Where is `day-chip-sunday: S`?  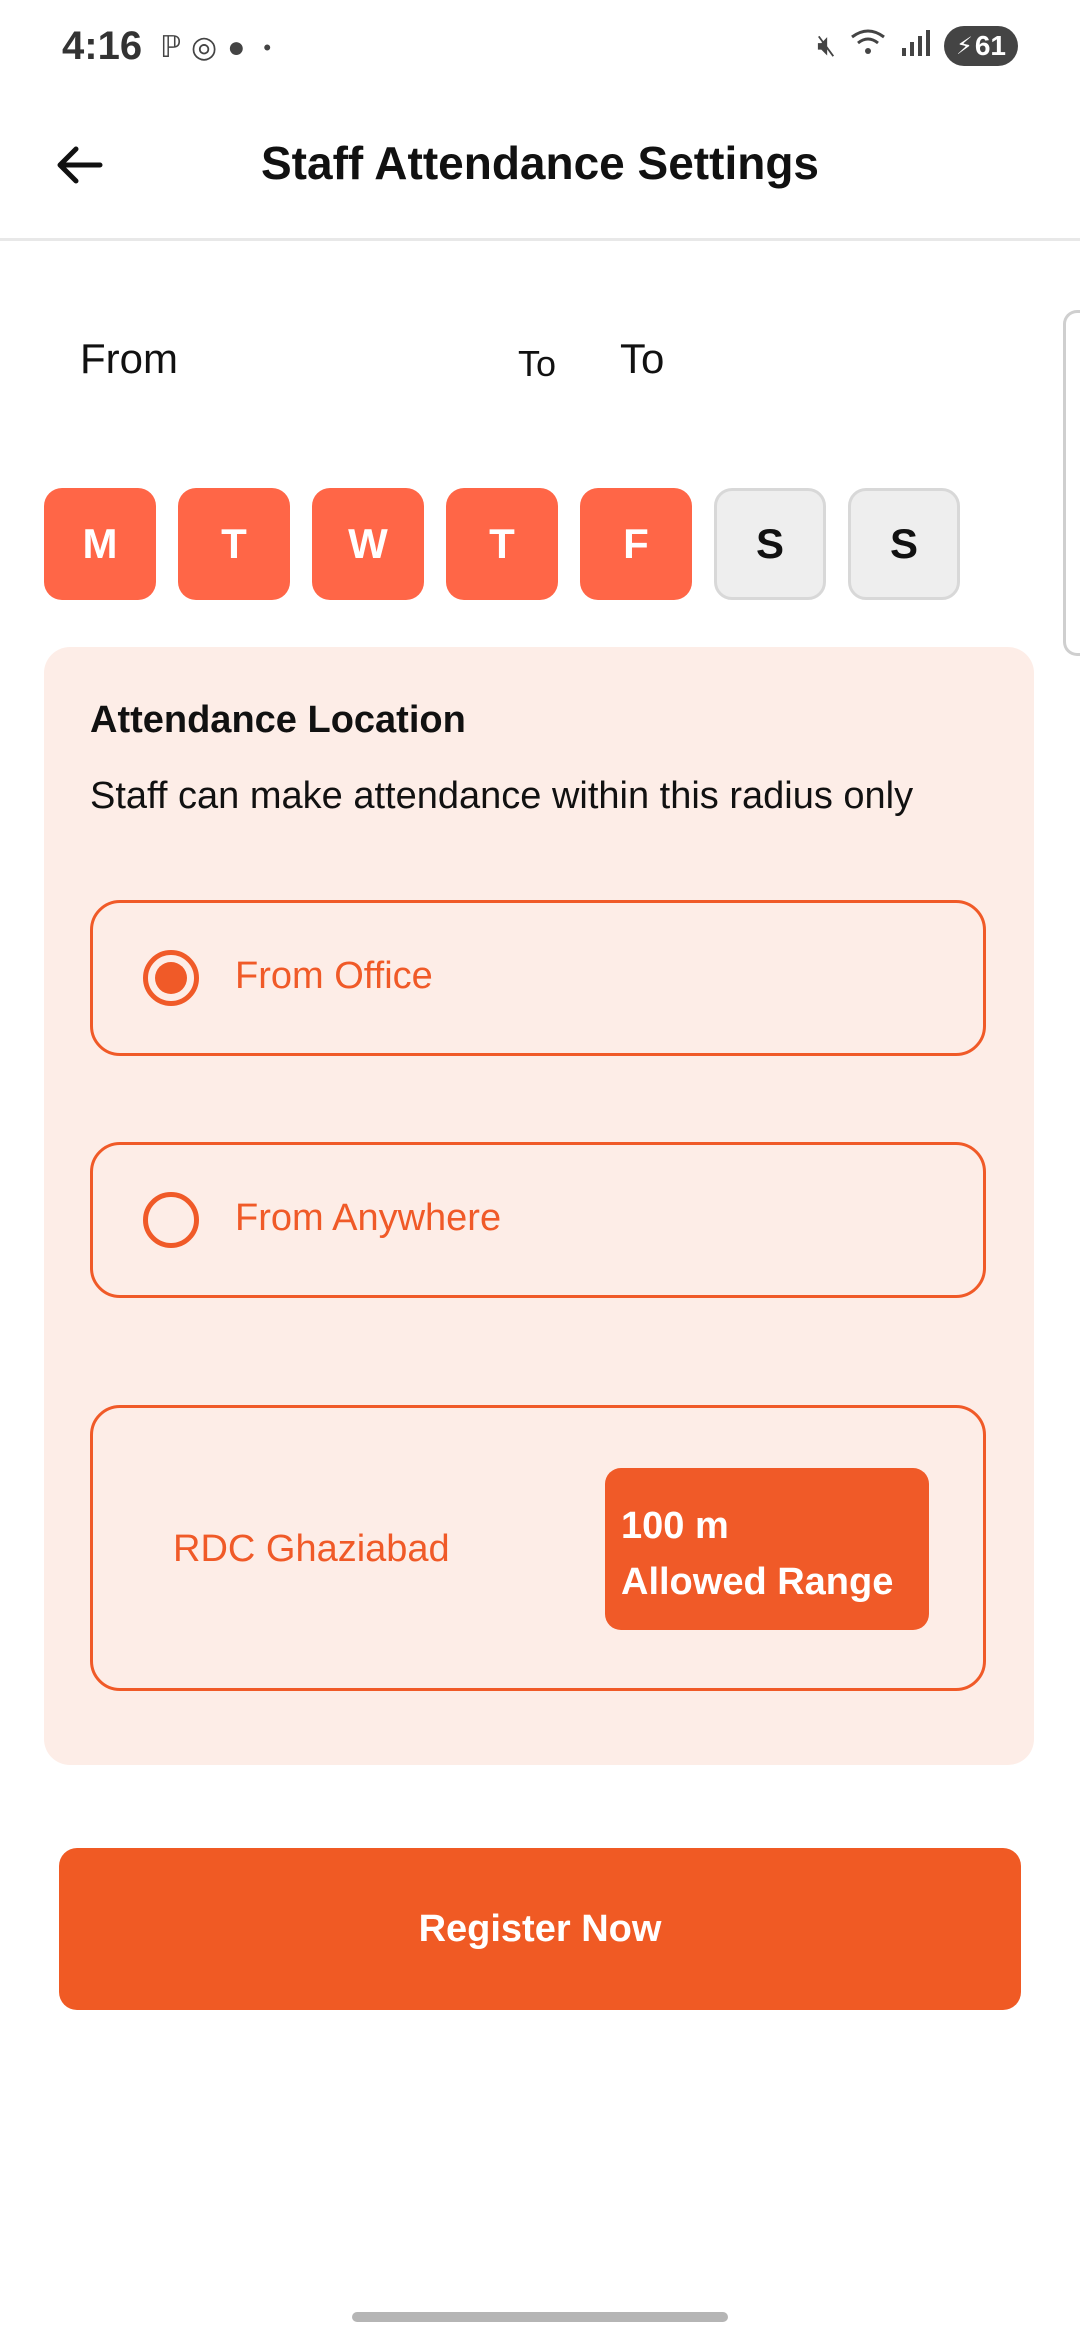
day-chip-sunday: S is located at coordinates (904, 544).